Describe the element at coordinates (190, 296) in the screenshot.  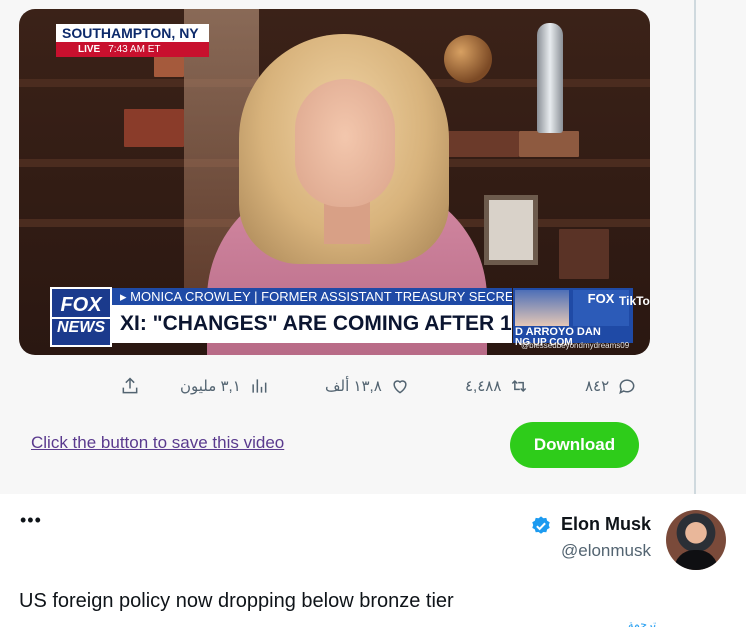
I see `lower-third-name: MONICA CROWLEY` at that location.